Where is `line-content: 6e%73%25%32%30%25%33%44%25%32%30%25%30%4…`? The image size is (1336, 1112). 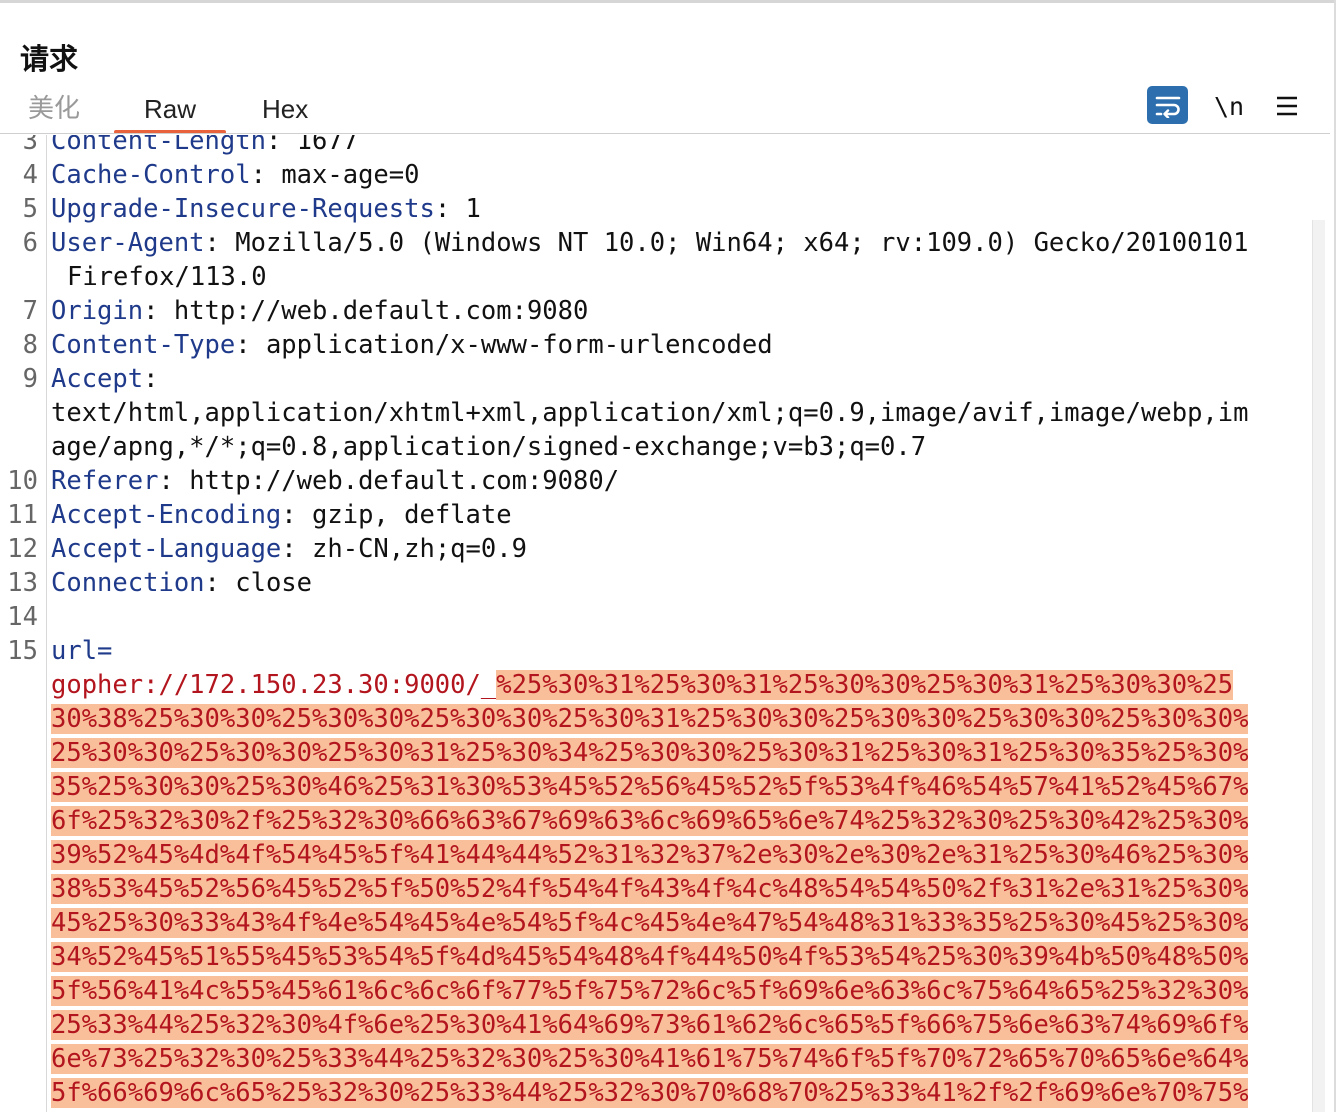 line-content: 6e%73%25%32%30%25%33%44%25%32%30%25%30%4… is located at coordinates (650, 1059).